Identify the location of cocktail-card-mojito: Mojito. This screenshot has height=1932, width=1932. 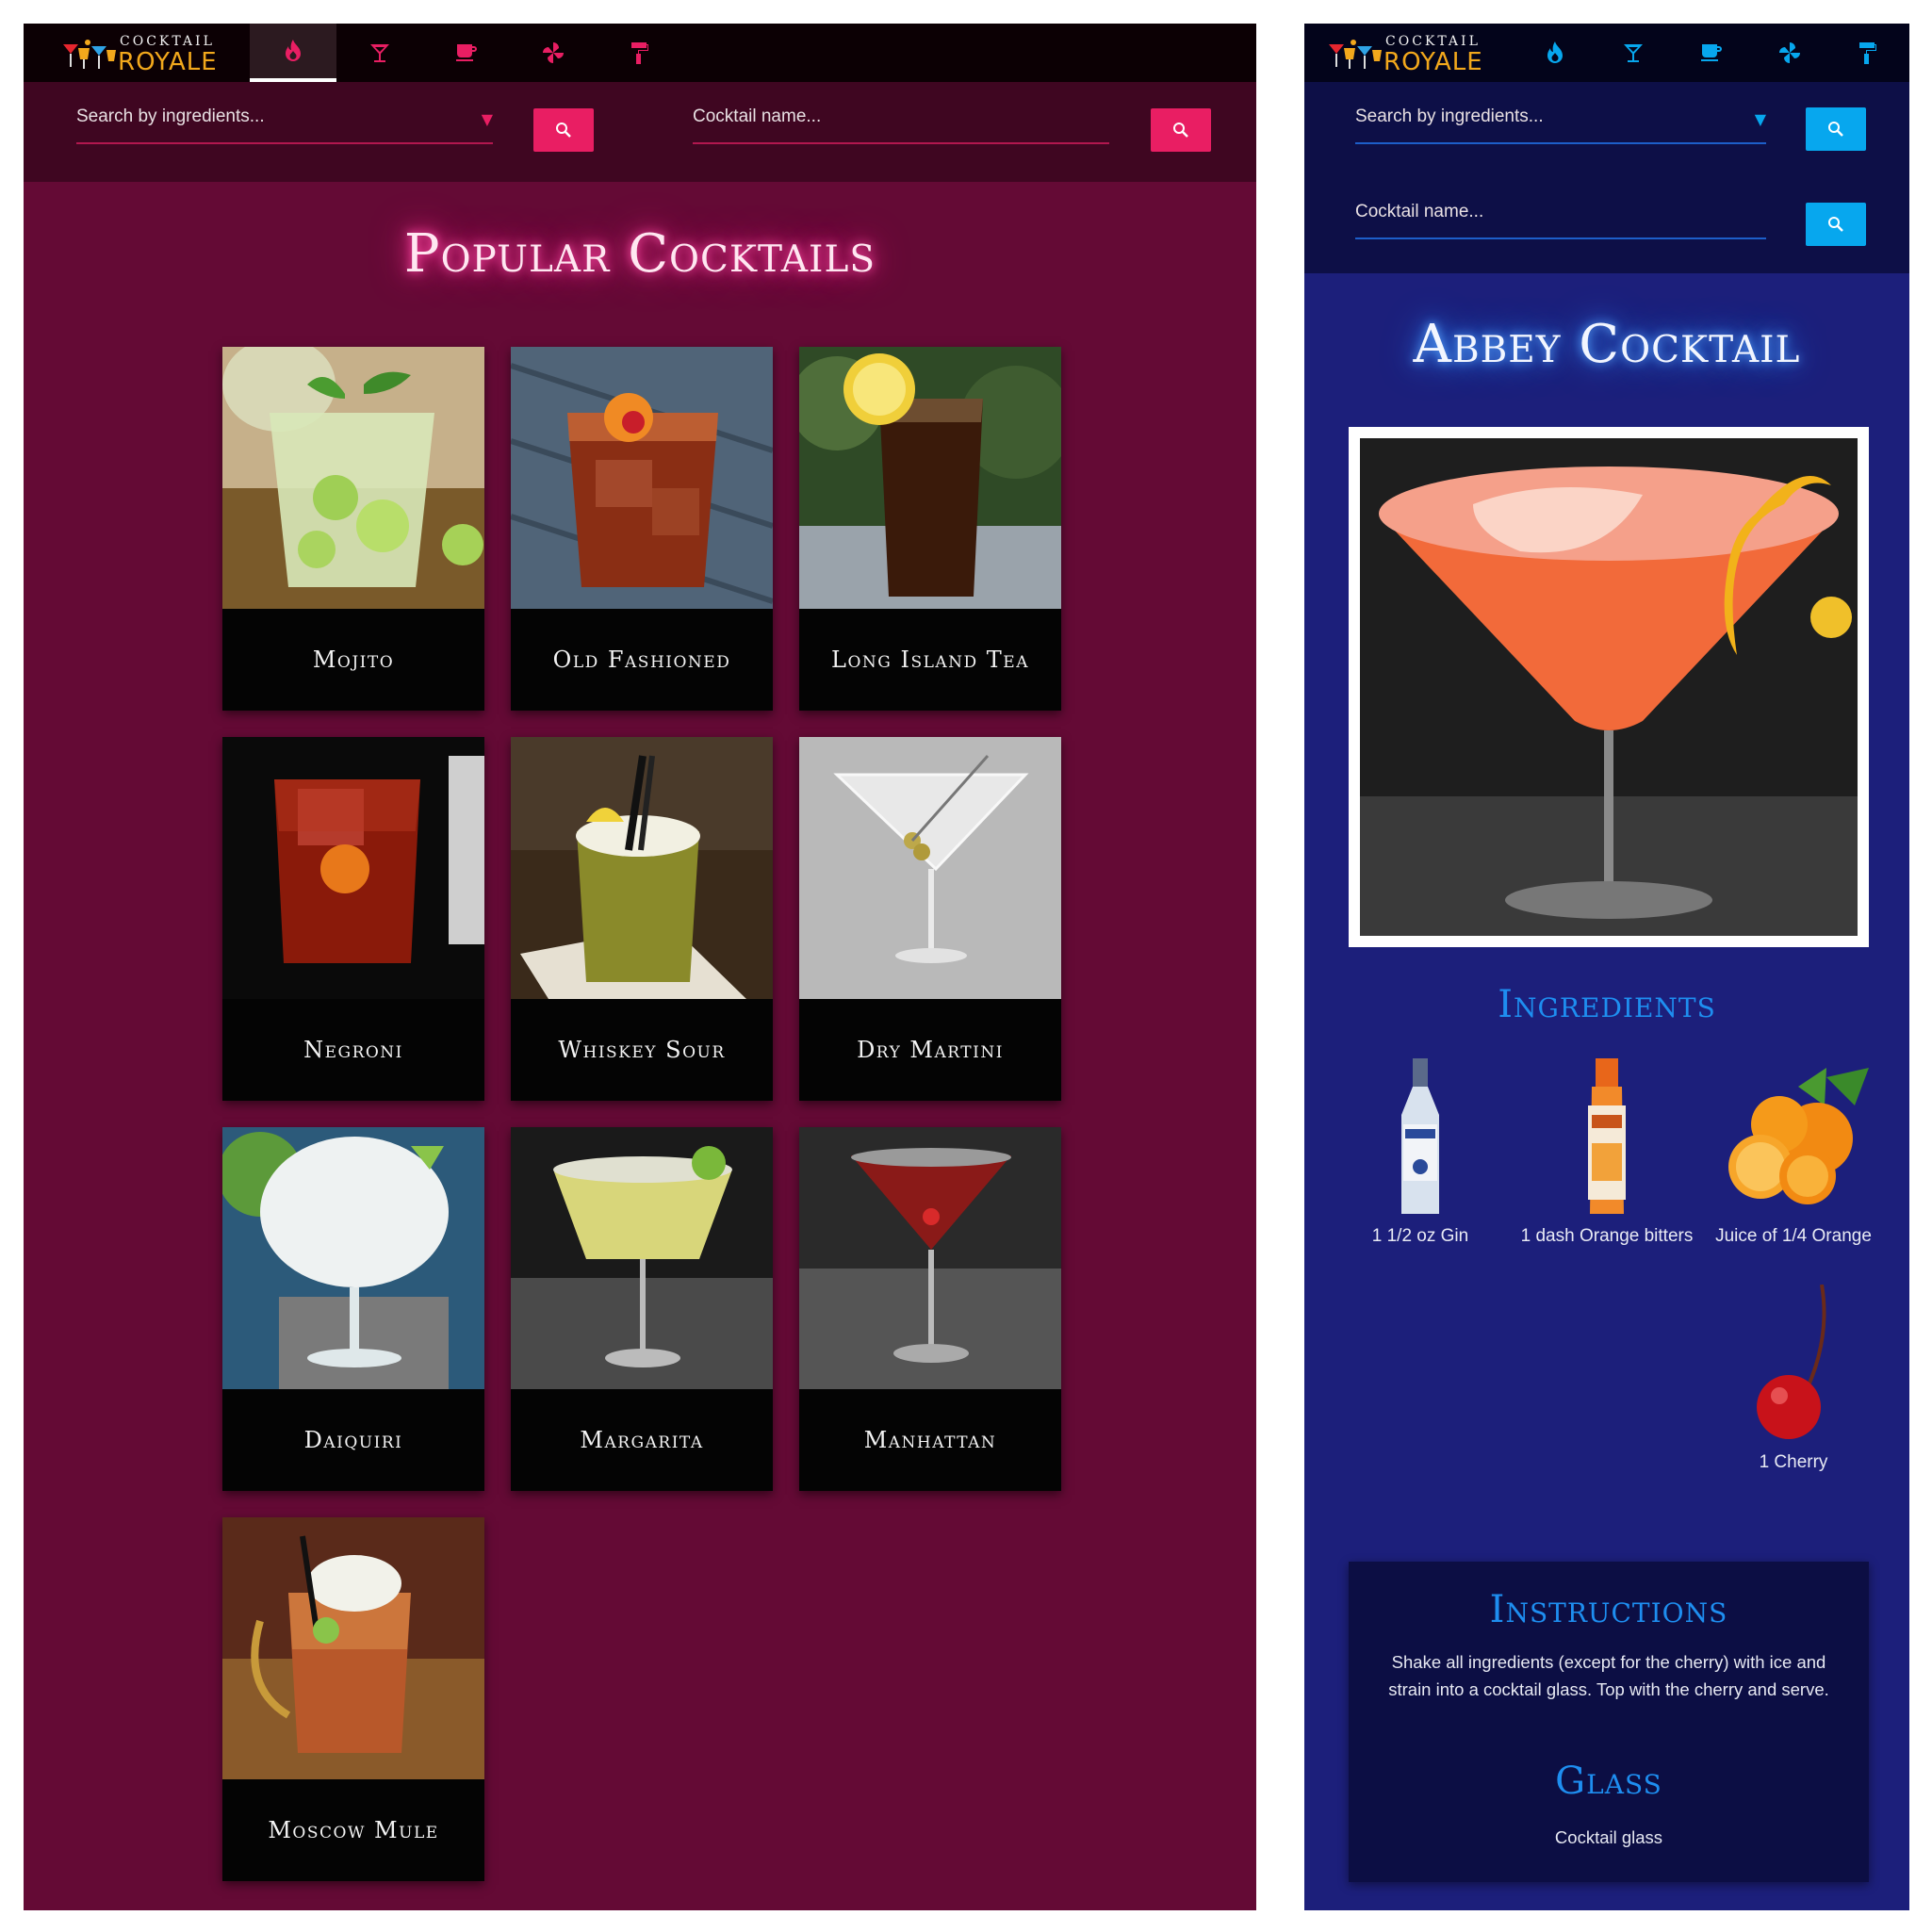
(353, 529).